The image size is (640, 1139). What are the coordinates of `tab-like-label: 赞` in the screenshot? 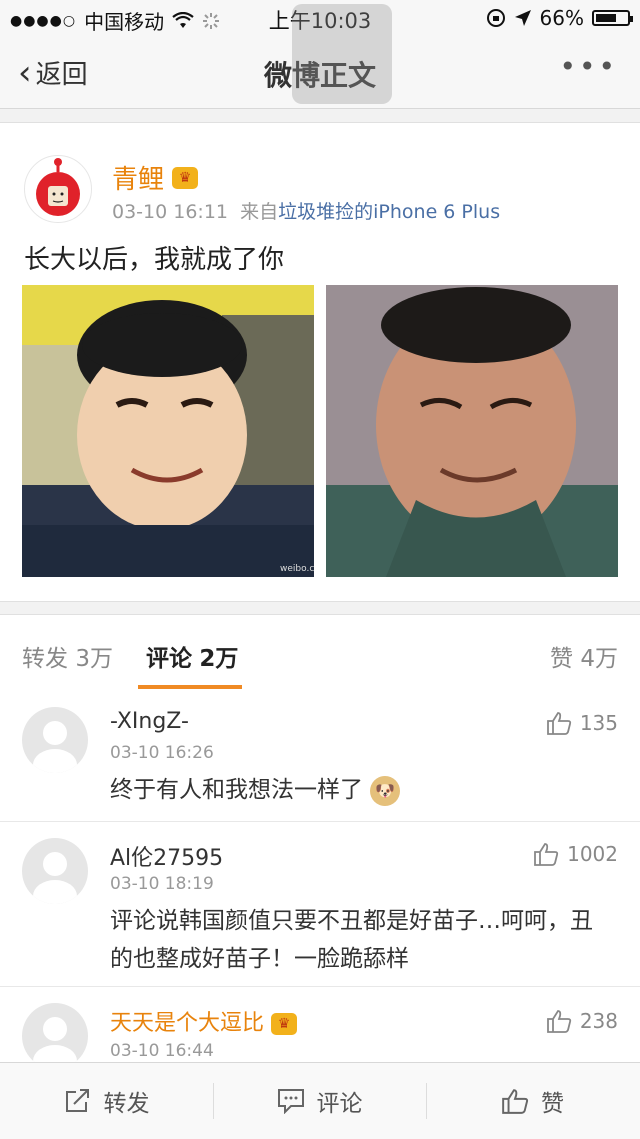 It's located at (562, 659).